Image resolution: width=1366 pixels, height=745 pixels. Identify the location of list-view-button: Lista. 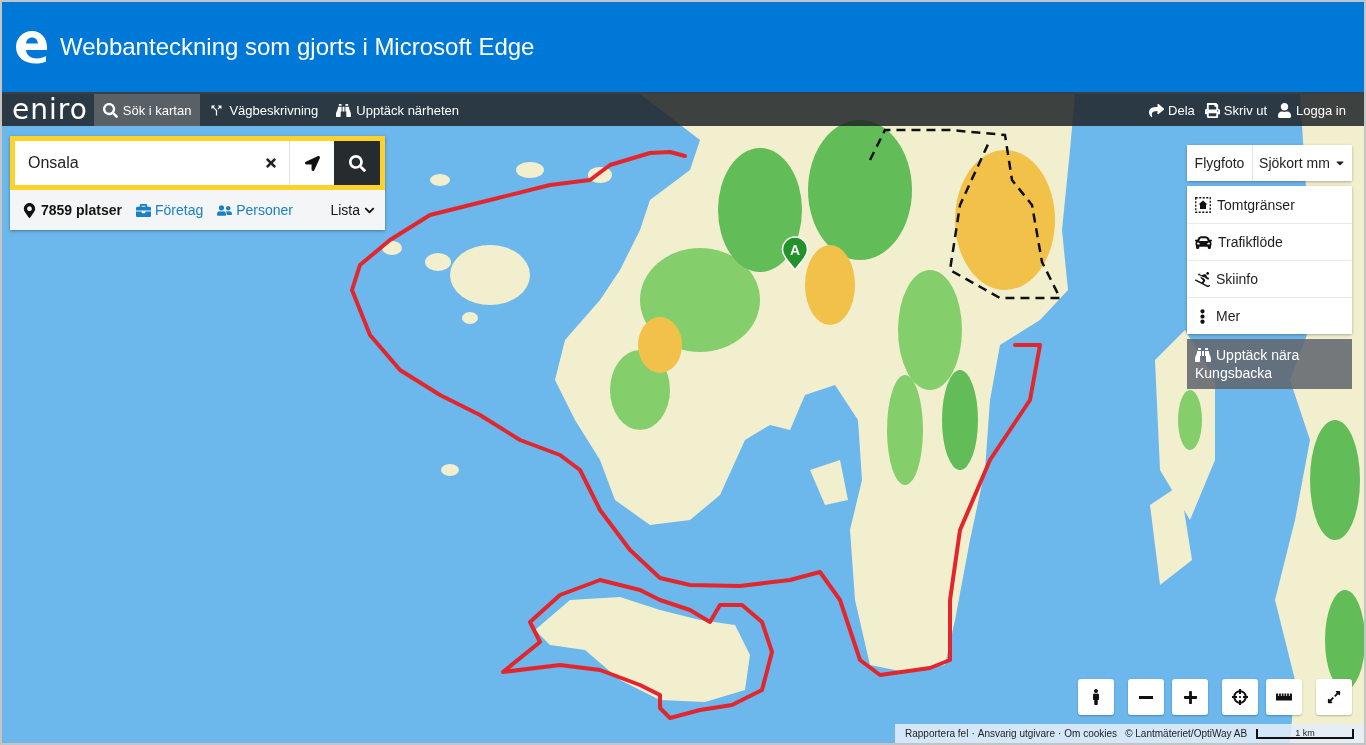
(352, 210).